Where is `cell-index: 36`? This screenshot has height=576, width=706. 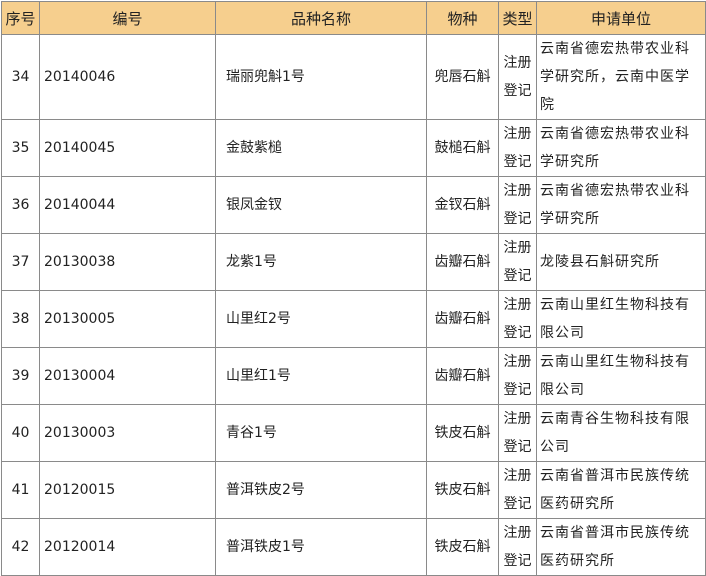
cell-index: 36 is located at coordinates (20, 205).